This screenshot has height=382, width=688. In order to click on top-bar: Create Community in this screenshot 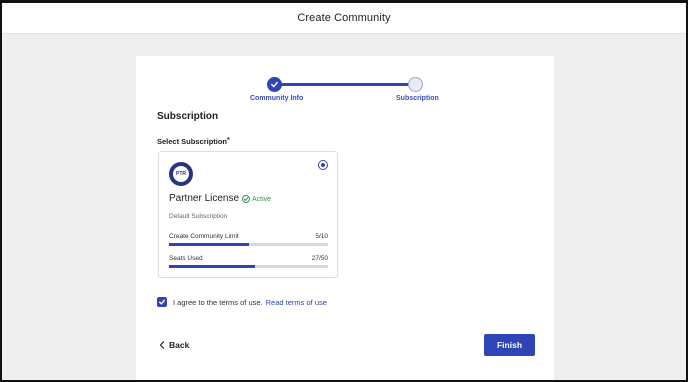, I will do `click(344, 18)`.